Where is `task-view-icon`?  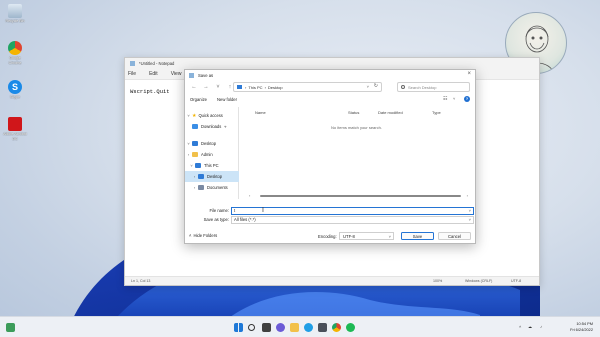 task-view-icon is located at coordinates (266, 327).